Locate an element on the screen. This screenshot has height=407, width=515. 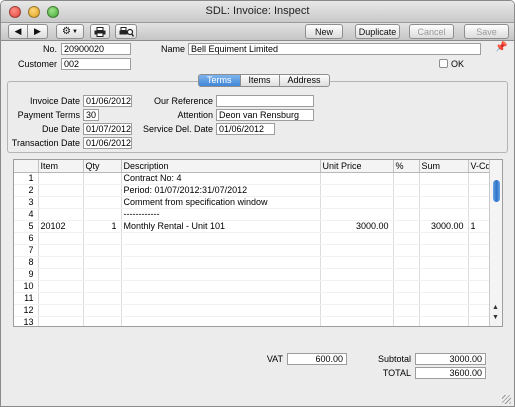
grid-cell: 1 is located at coordinates (102, 226).